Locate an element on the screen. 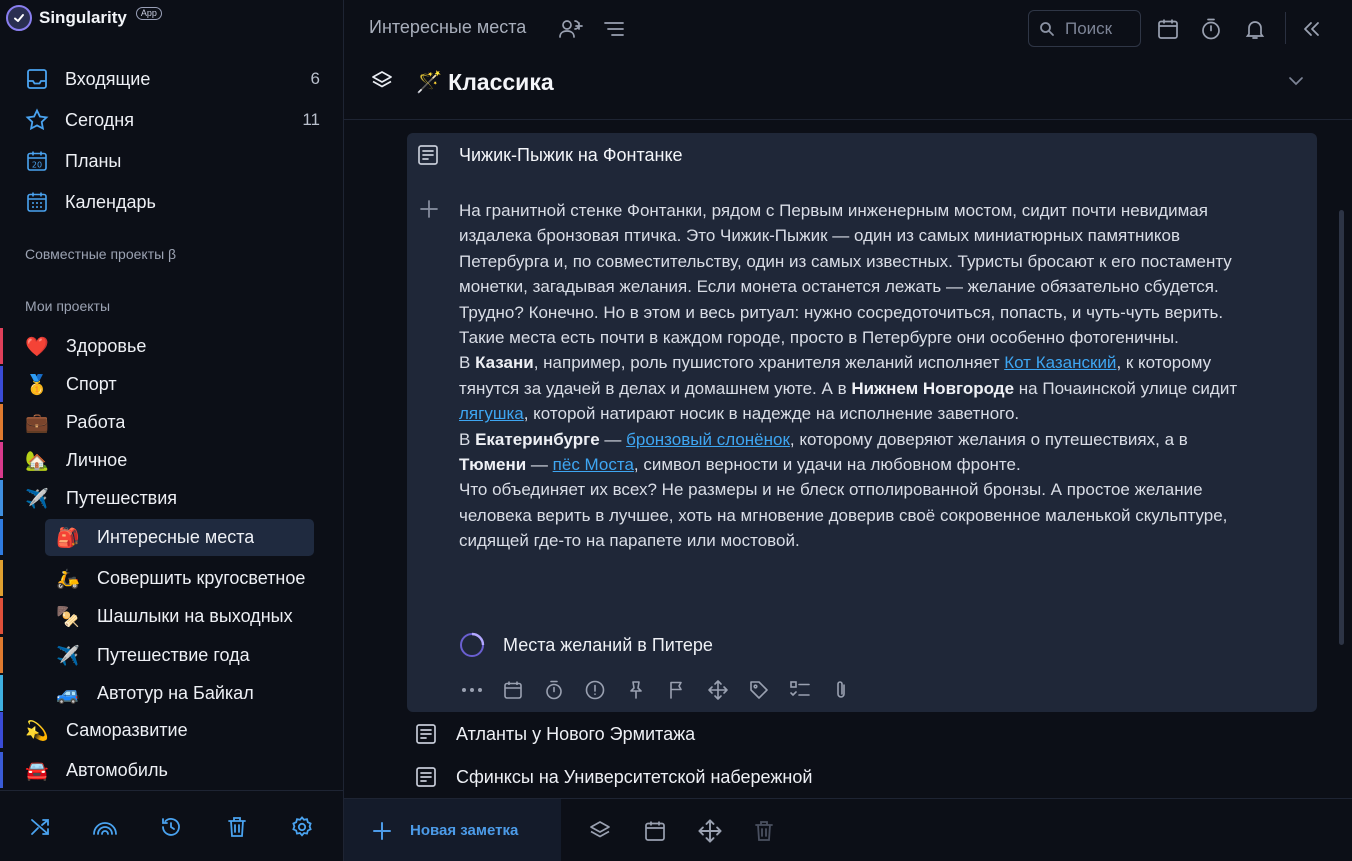 This screenshot has width=1352, height=861. section-title-text: Классика is located at coordinates (501, 82).